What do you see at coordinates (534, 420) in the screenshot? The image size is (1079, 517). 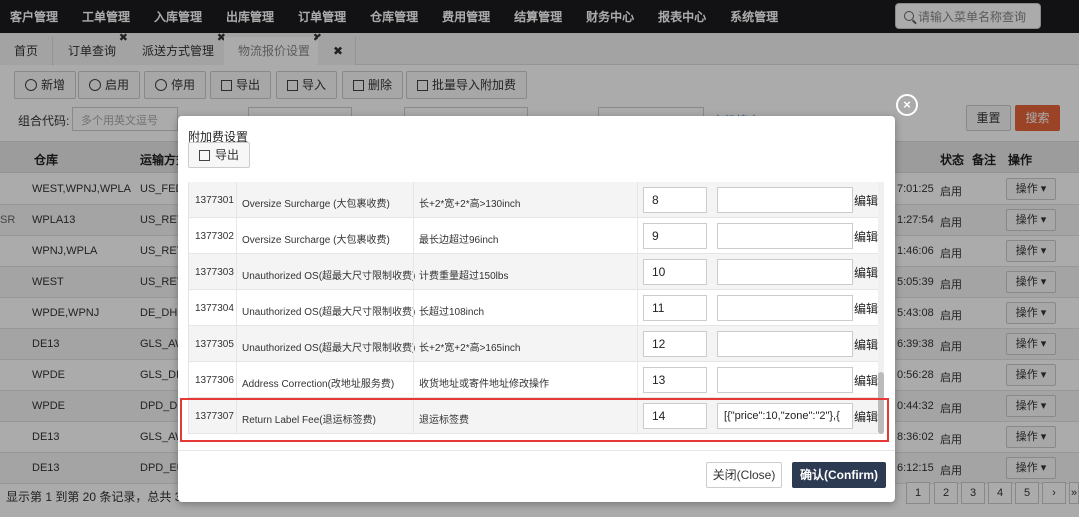 I see `highlight-box` at bounding box center [534, 420].